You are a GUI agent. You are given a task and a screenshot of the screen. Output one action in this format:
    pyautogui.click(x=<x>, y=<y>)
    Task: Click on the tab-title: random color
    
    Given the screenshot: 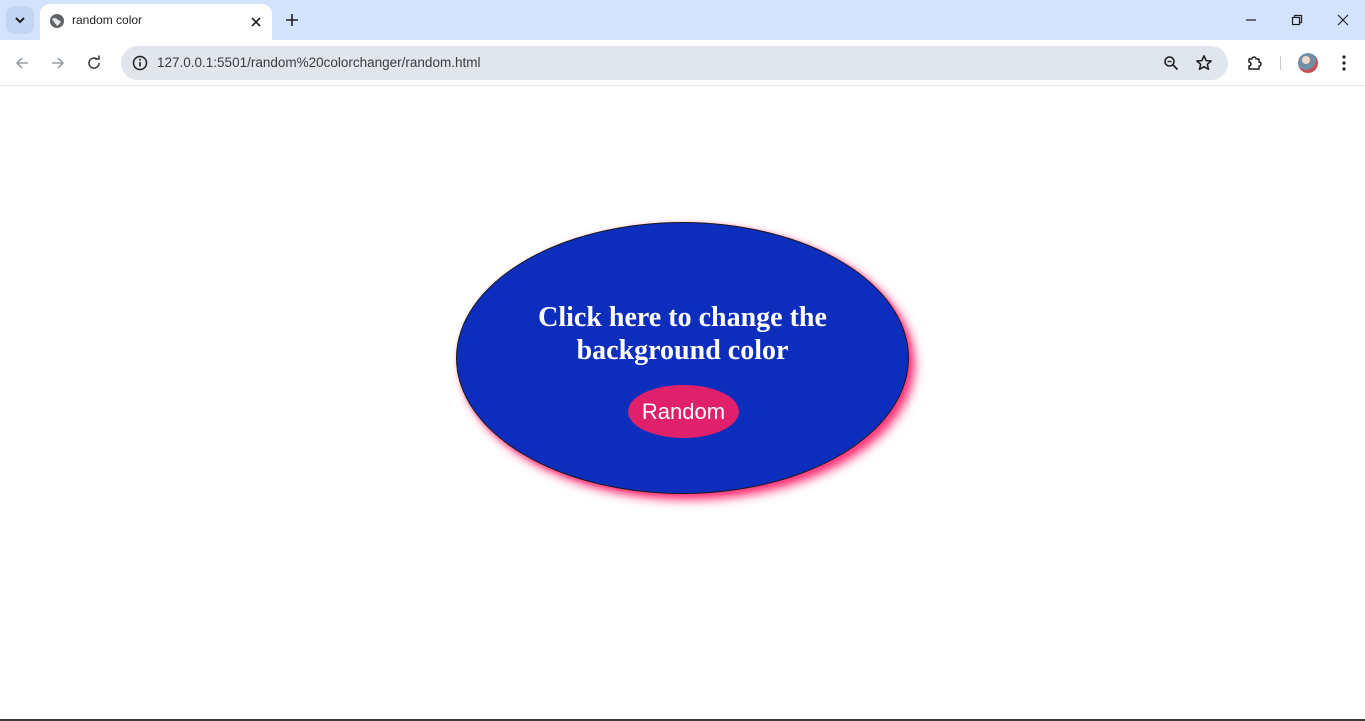 What is the action you would take?
    pyautogui.click(x=107, y=20)
    